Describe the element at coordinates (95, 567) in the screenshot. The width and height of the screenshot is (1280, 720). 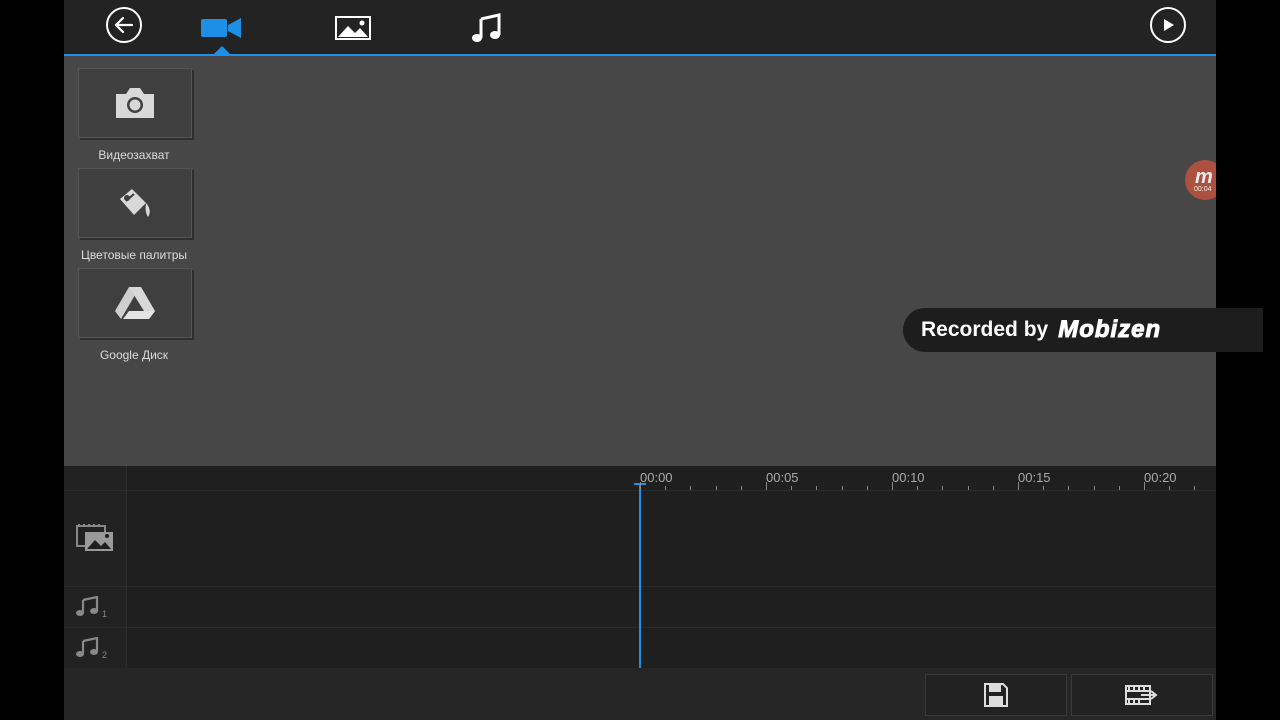
I see `track-headers: 1 2` at that location.